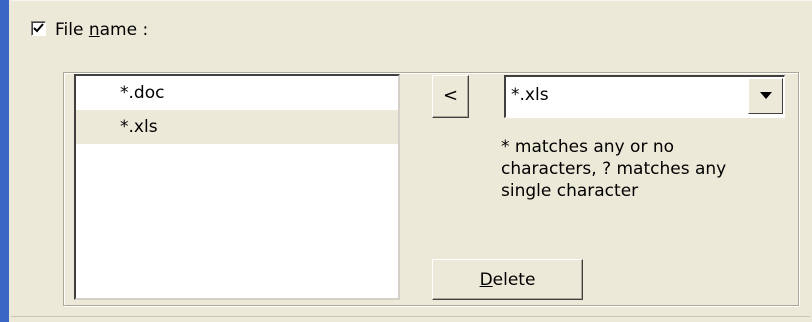  I want to click on chevron-down-icon, so click(766, 95).